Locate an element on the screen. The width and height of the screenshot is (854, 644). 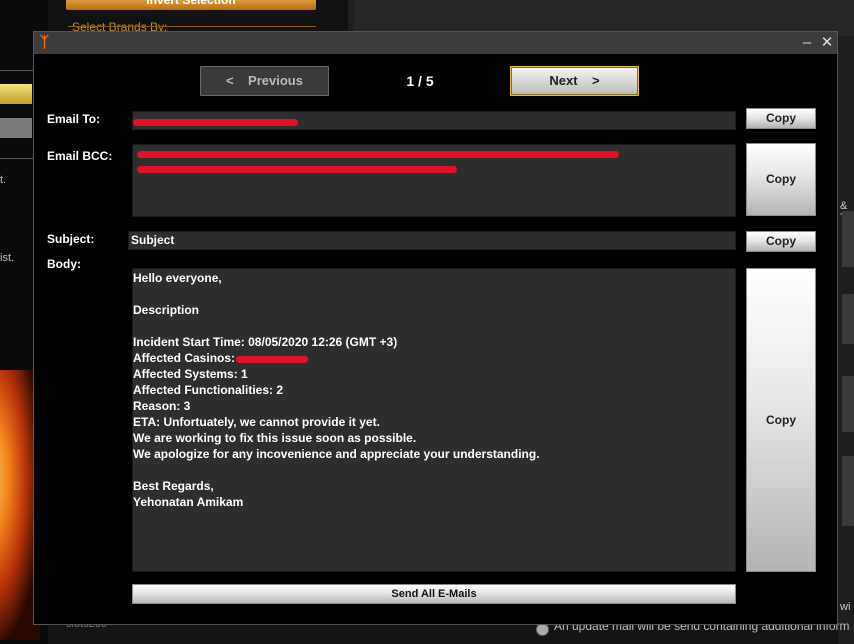
previous-button: < Previous is located at coordinates (264, 81).